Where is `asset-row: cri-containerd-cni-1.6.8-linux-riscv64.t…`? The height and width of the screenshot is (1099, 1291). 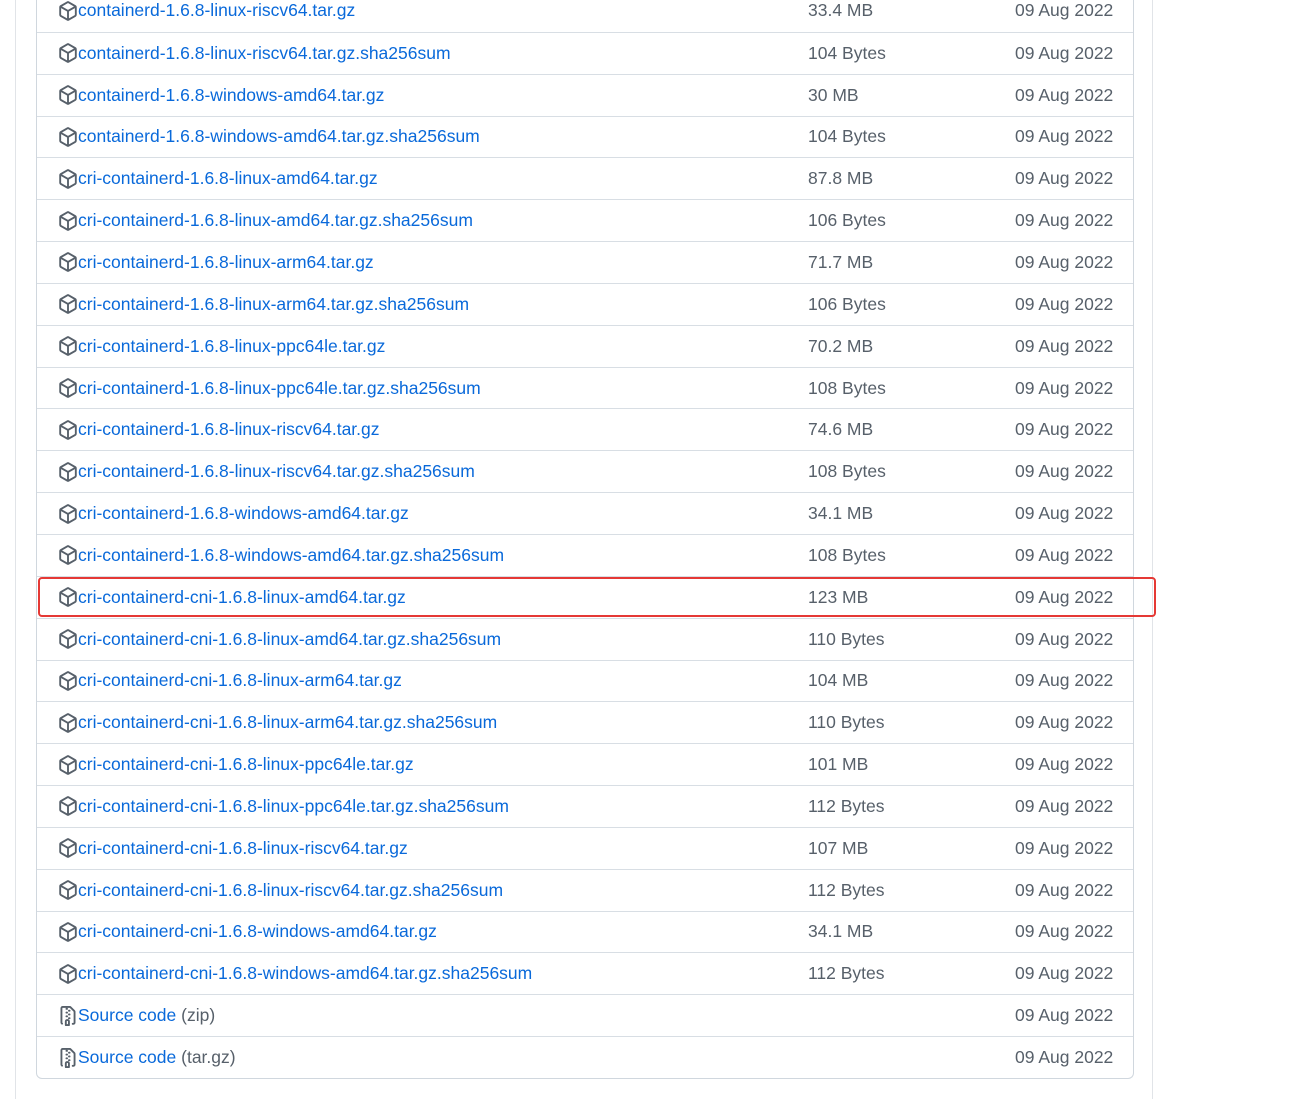
asset-row: cri-containerd-cni-1.6.8-linux-riscv64.t… is located at coordinates (585, 847).